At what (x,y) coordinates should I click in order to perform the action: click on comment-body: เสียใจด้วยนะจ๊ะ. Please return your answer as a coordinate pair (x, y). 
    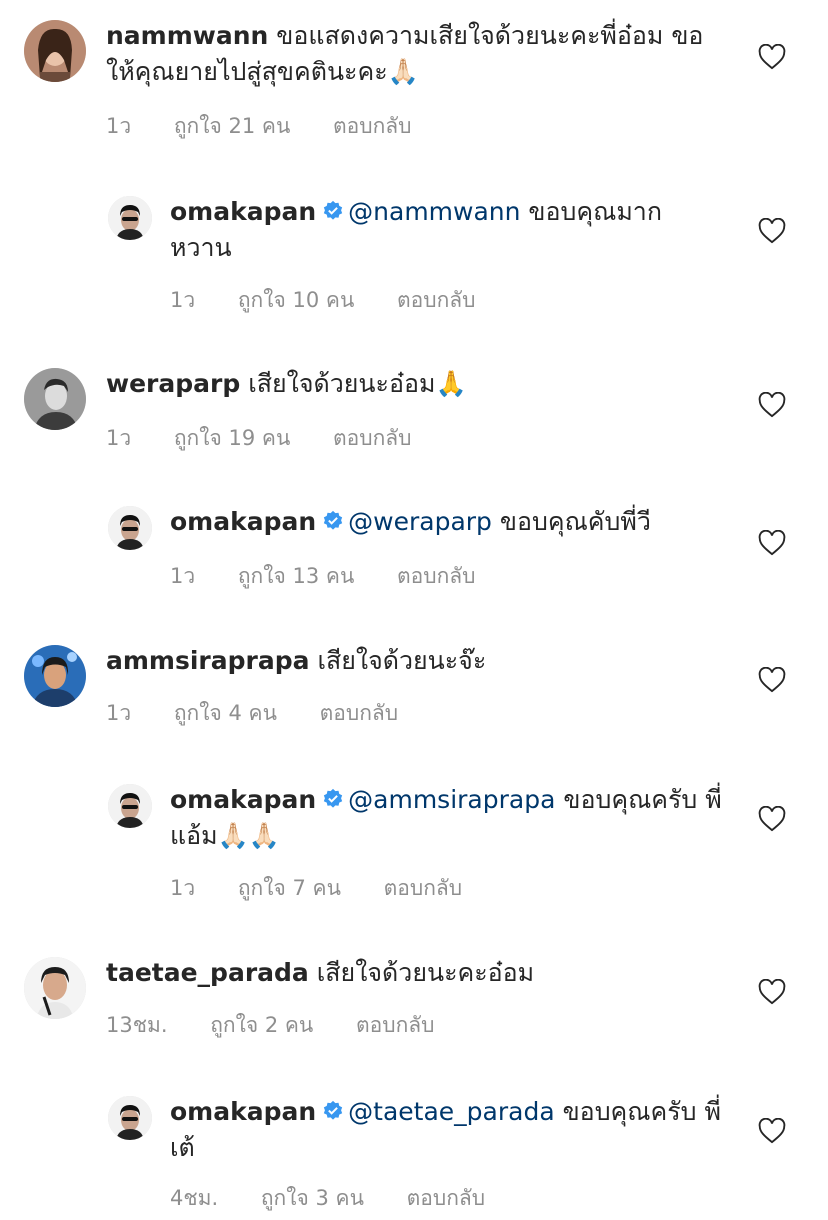
    Looking at the image, I should click on (402, 660).